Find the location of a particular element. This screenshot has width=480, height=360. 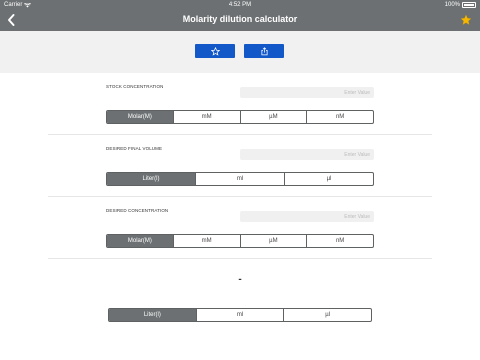

stock-concentration-label: STOCK CONCENTRATION is located at coordinates (135, 86).